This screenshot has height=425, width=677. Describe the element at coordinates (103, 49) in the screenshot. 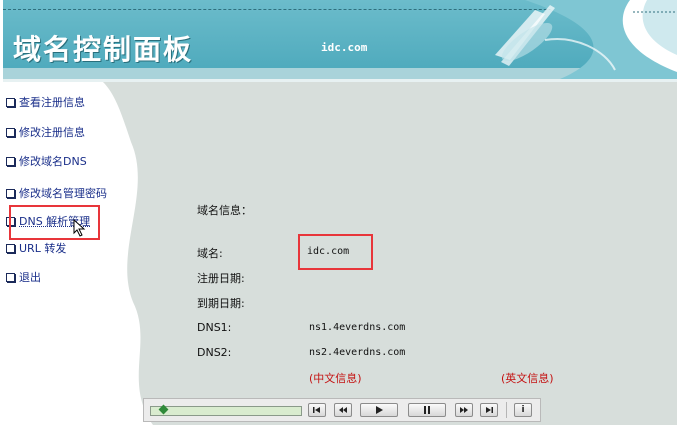

I see `page-title: 域名控制面板` at that location.